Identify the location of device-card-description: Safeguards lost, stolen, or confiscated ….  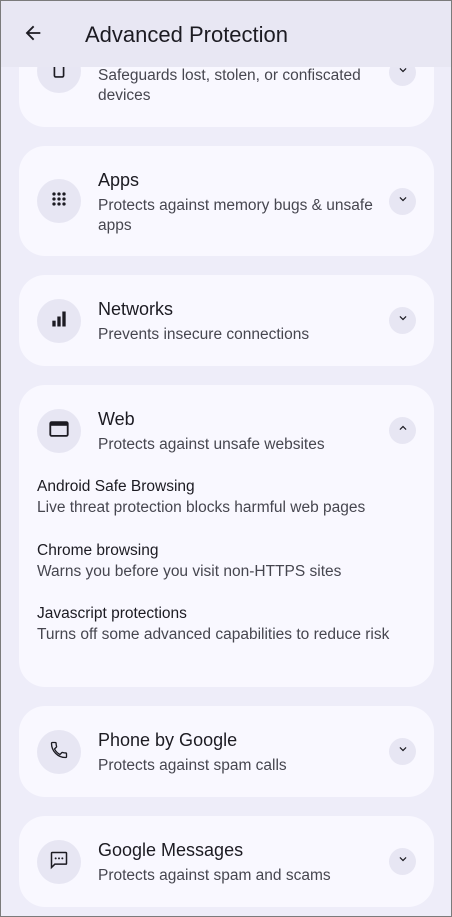
(229, 85).